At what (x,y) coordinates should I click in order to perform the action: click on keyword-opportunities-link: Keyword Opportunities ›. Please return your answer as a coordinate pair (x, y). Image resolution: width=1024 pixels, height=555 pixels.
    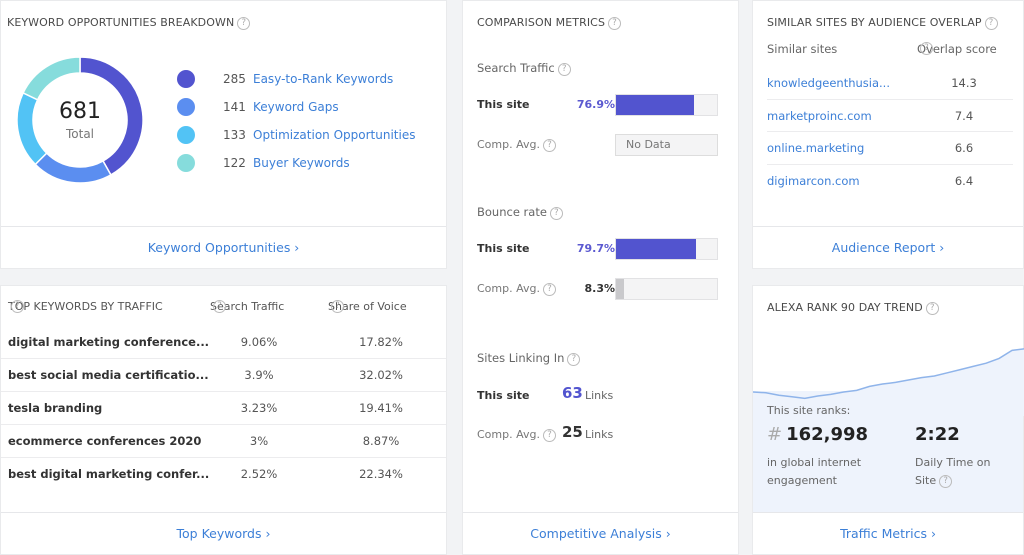
    Looking at the image, I should click on (223, 247).